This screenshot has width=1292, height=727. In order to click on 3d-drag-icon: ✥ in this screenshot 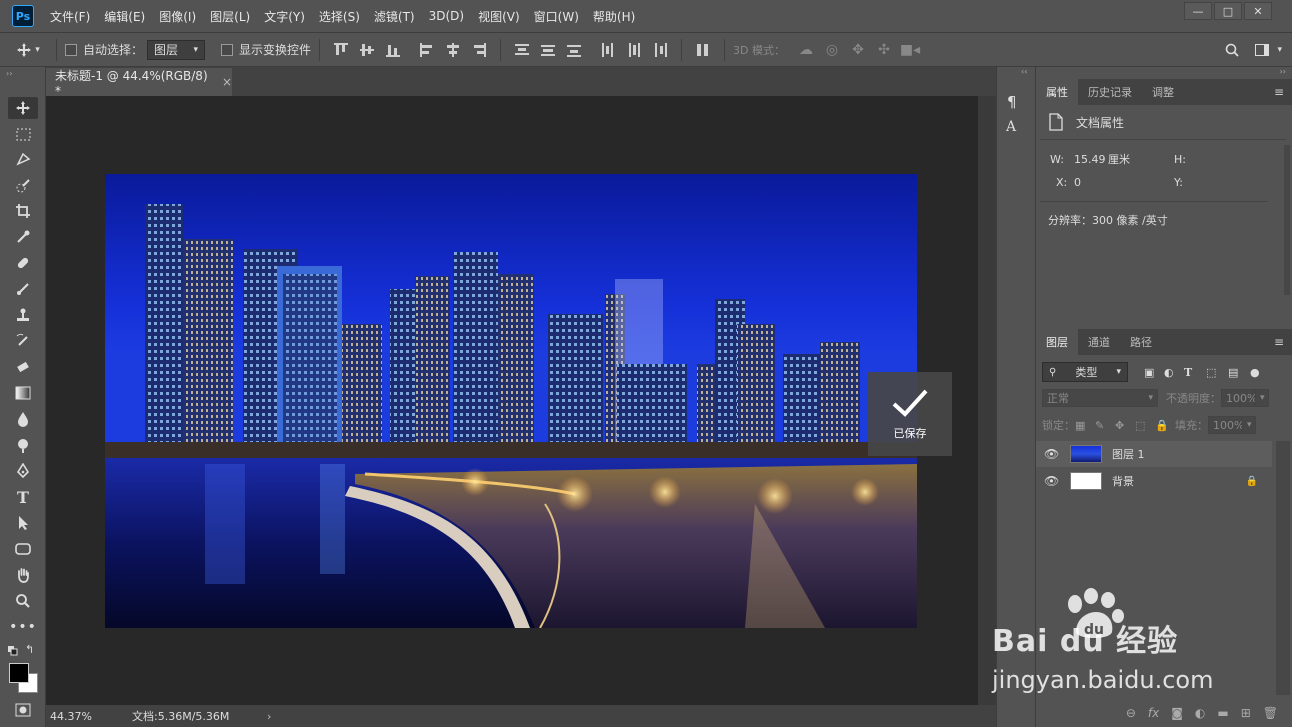, I will do `click(858, 50)`.